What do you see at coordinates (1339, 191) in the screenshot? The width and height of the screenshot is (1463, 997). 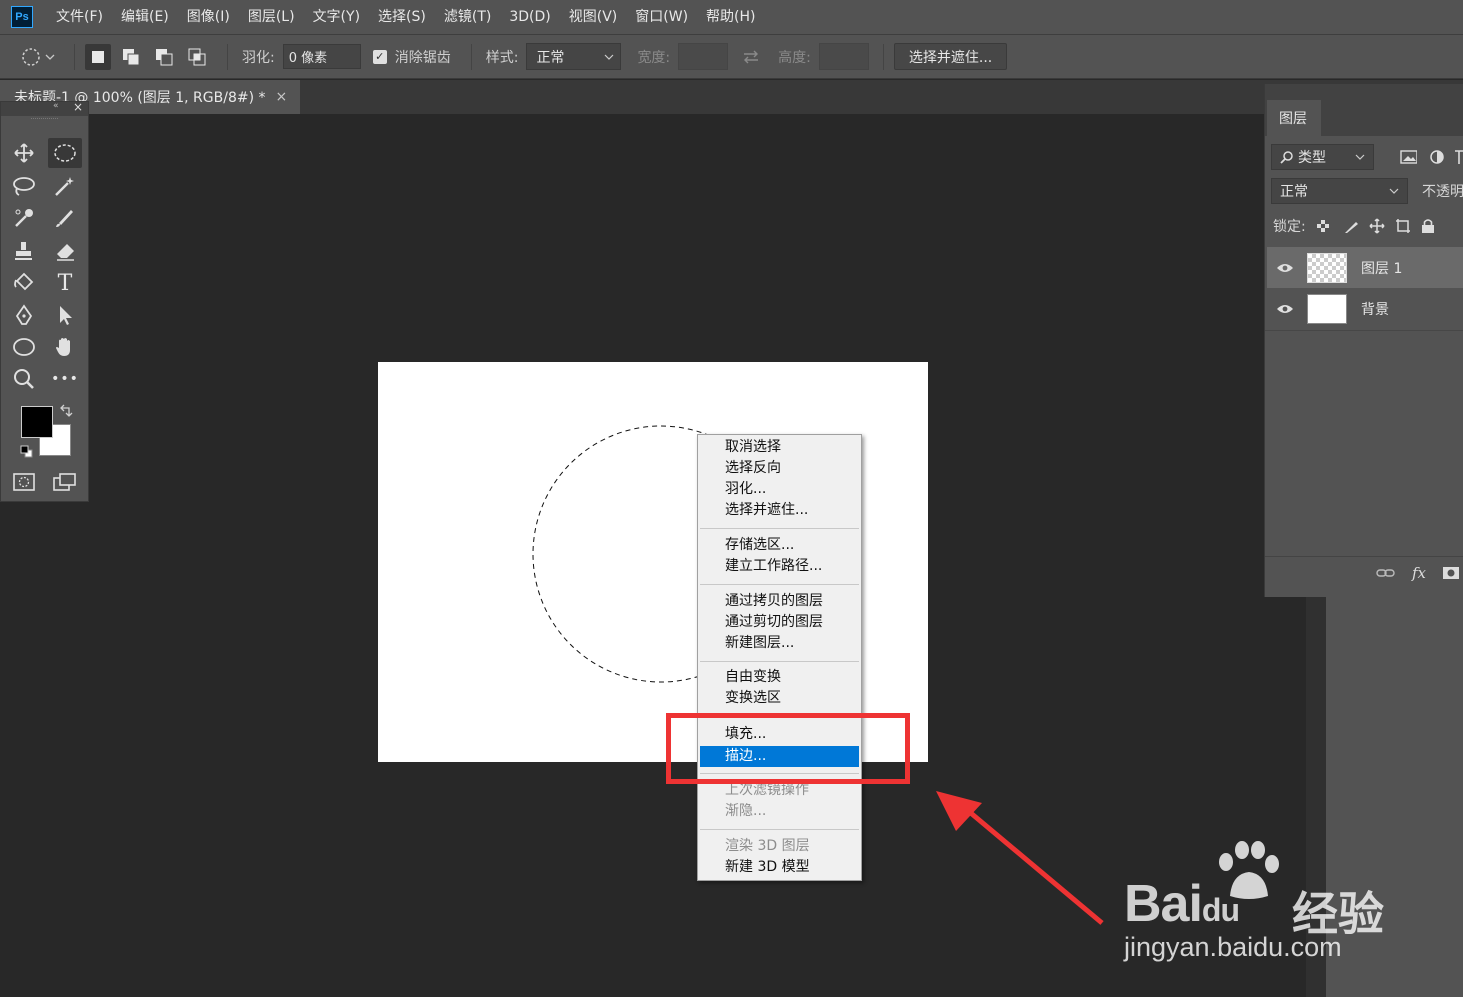 I see `blend-mode-select: 正常` at bounding box center [1339, 191].